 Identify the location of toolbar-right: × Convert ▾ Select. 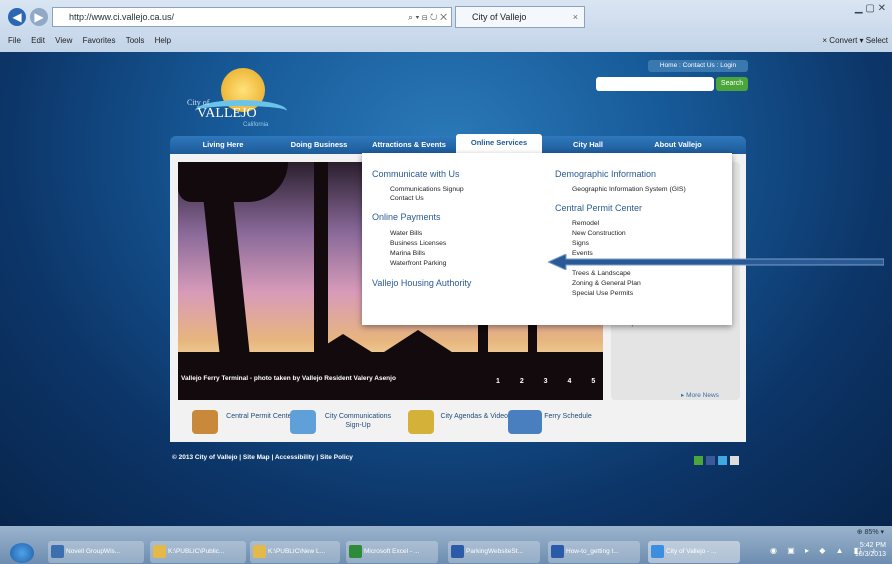
(855, 41).